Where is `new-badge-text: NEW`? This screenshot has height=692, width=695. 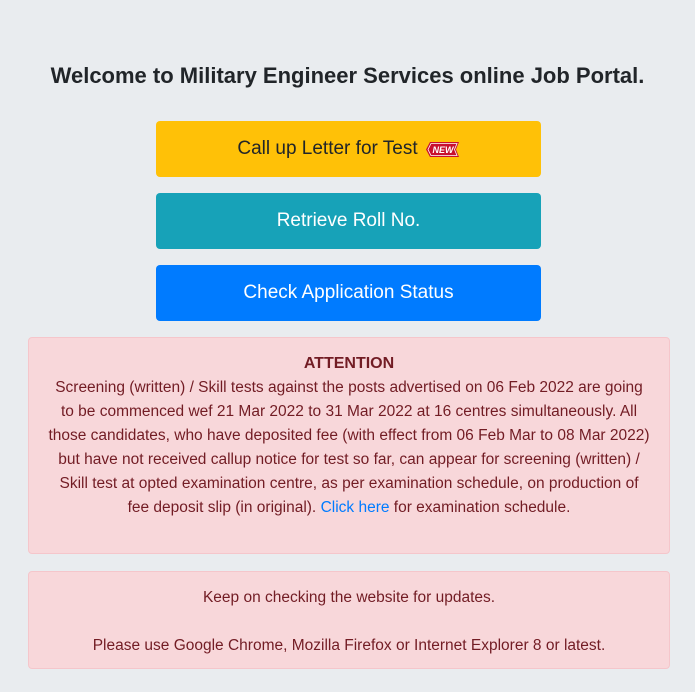
new-badge-text: NEW is located at coordinates (443, 150).